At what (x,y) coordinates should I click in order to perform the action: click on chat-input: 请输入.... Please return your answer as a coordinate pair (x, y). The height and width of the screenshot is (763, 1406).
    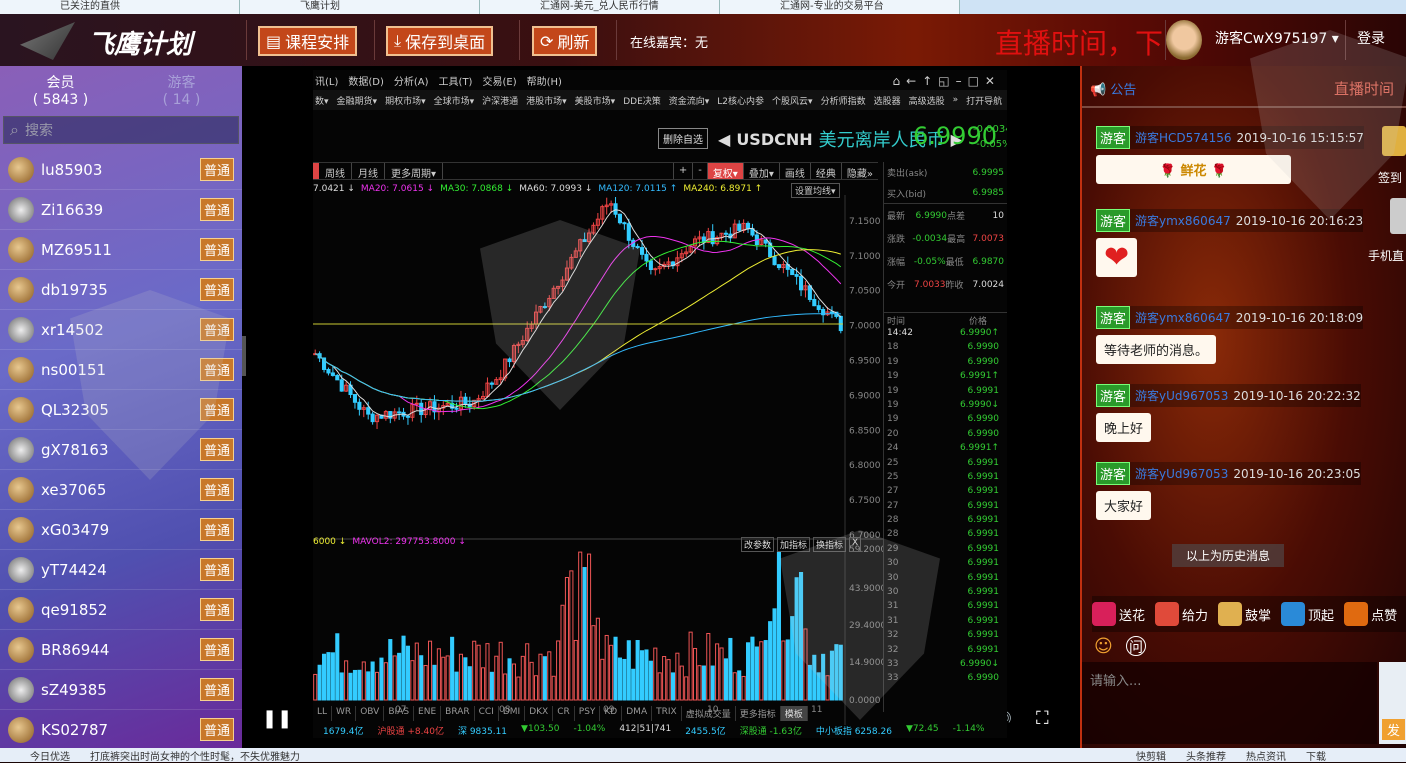
    Looking at the image, I should click on (1229, 703).